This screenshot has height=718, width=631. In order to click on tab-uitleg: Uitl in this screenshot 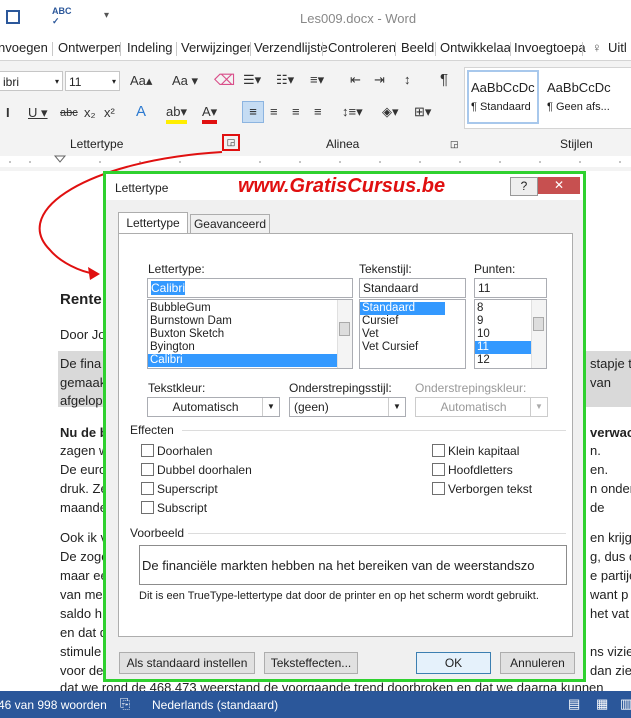, I will do `click(617, 47)`.